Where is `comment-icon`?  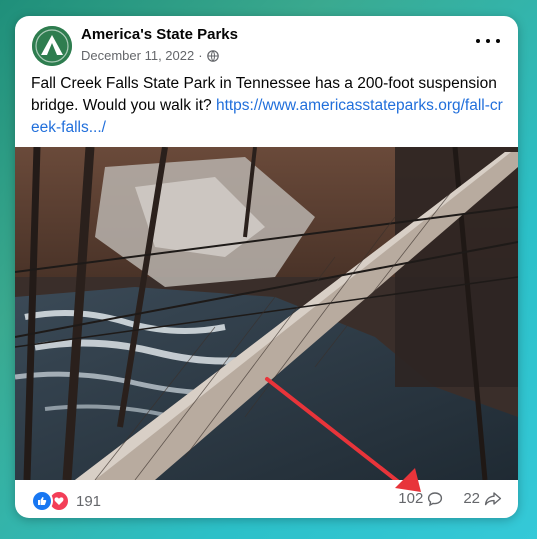
comment-icon is located at coordinates (435, 498).